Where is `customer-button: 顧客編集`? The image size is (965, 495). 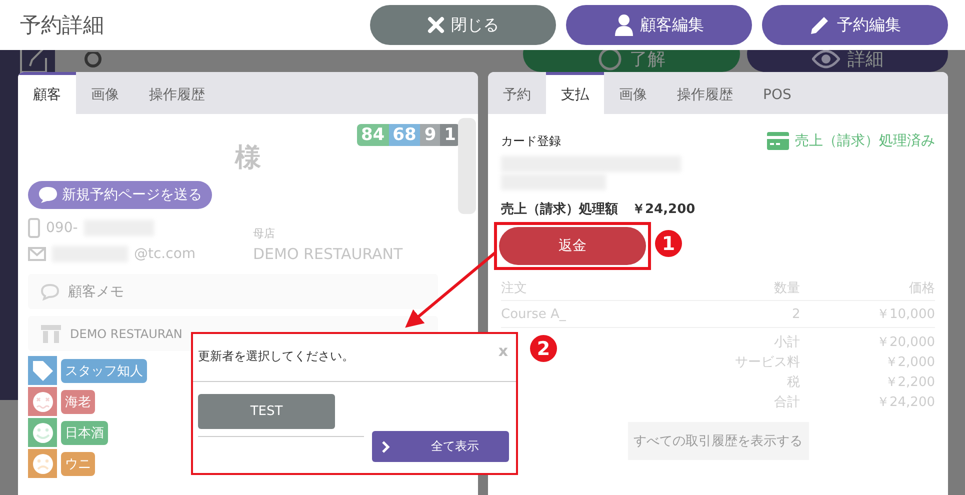
customer-button: 顧客編集 is located at coordinates (659, 25).